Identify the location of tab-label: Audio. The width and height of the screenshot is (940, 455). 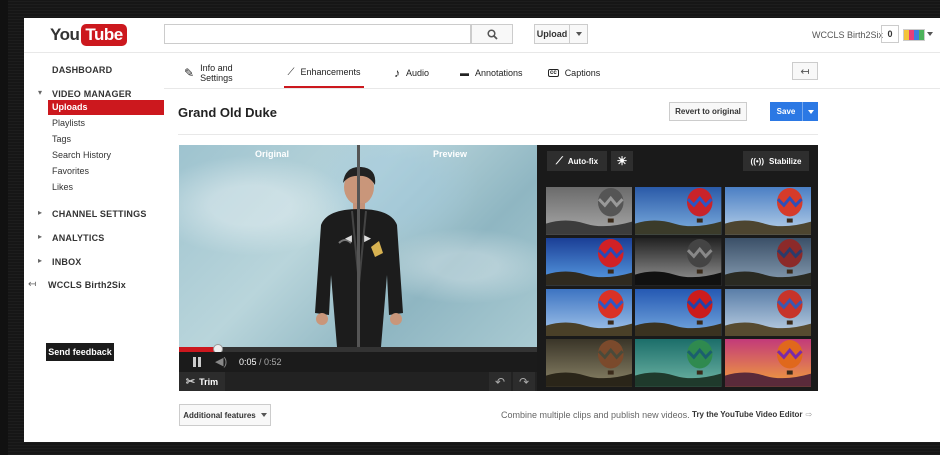
(418, 73).